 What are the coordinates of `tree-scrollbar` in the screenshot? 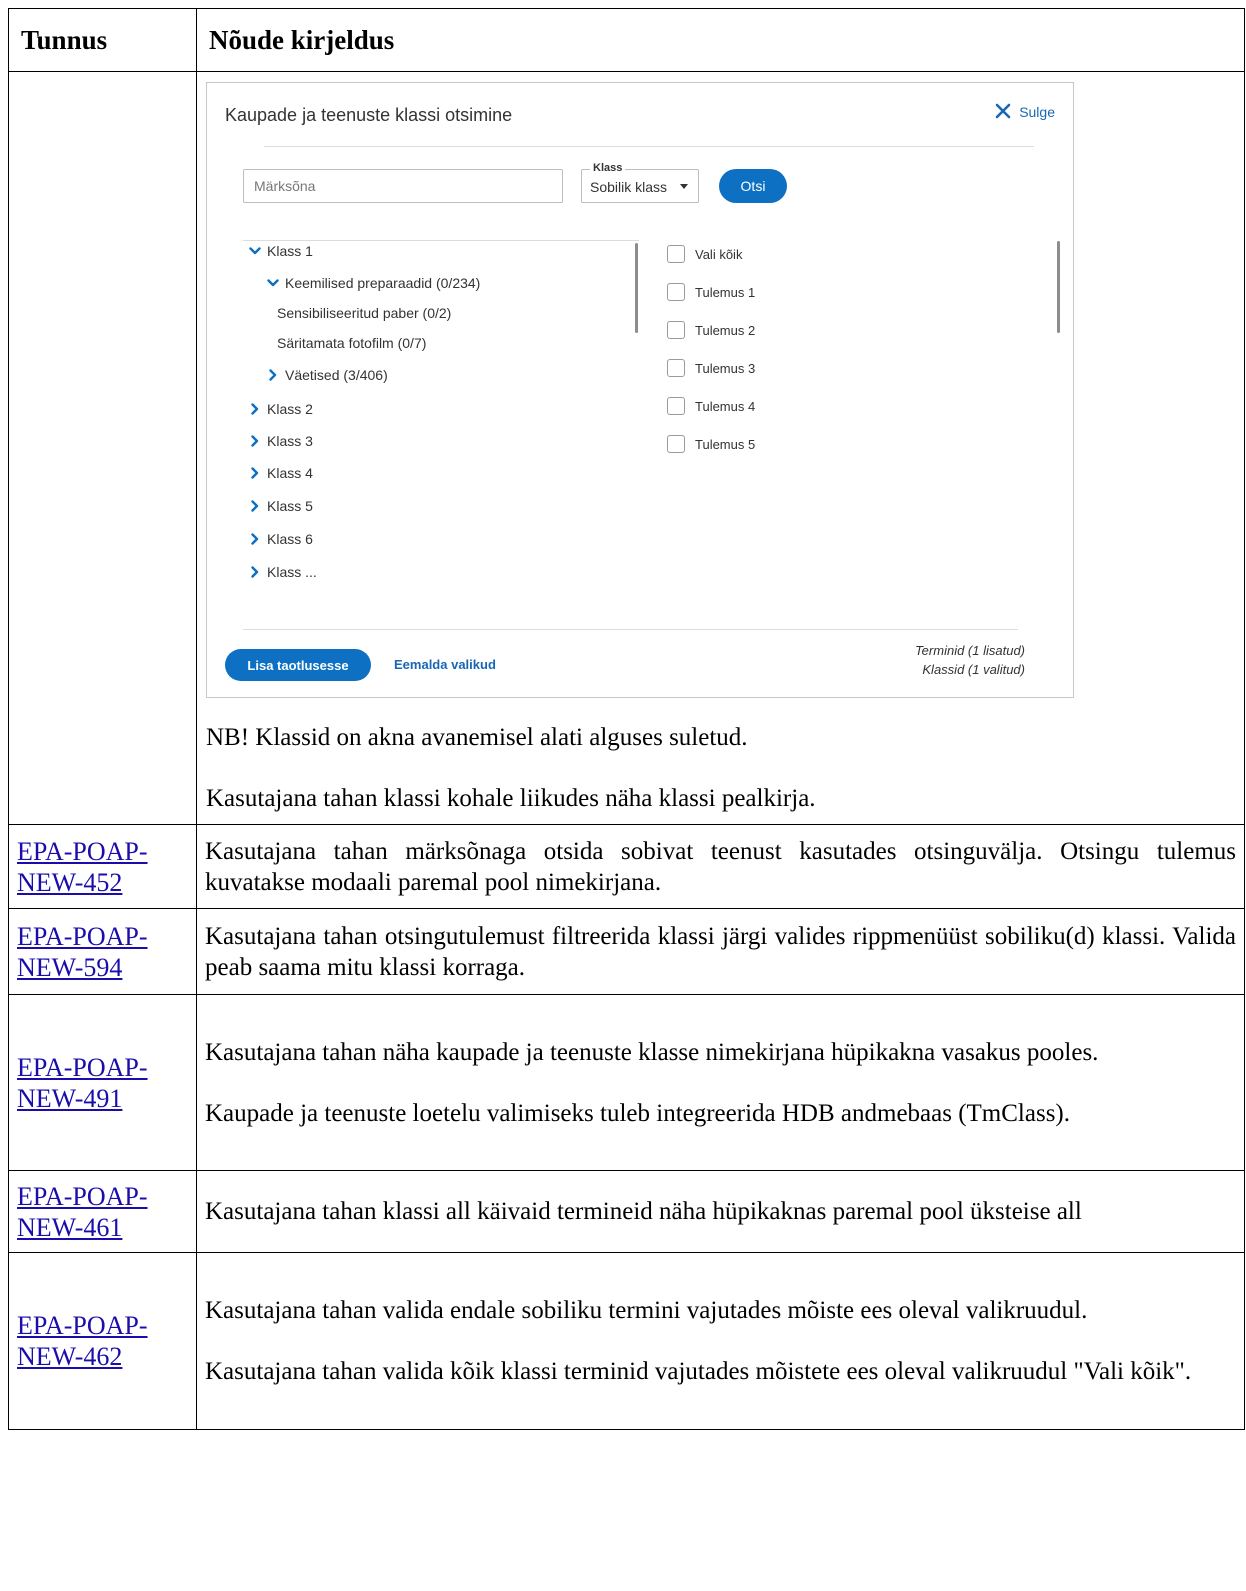 It's located at (636, 288).